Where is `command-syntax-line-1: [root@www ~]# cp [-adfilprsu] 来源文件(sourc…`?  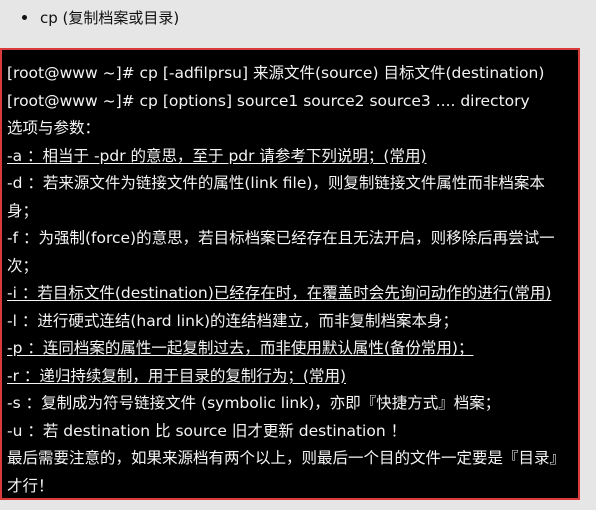 command-syntax-line-1: [root@www ~]# cp [-adfilprsu] 来源文件(sourc… is located at coordinates (276, 73).